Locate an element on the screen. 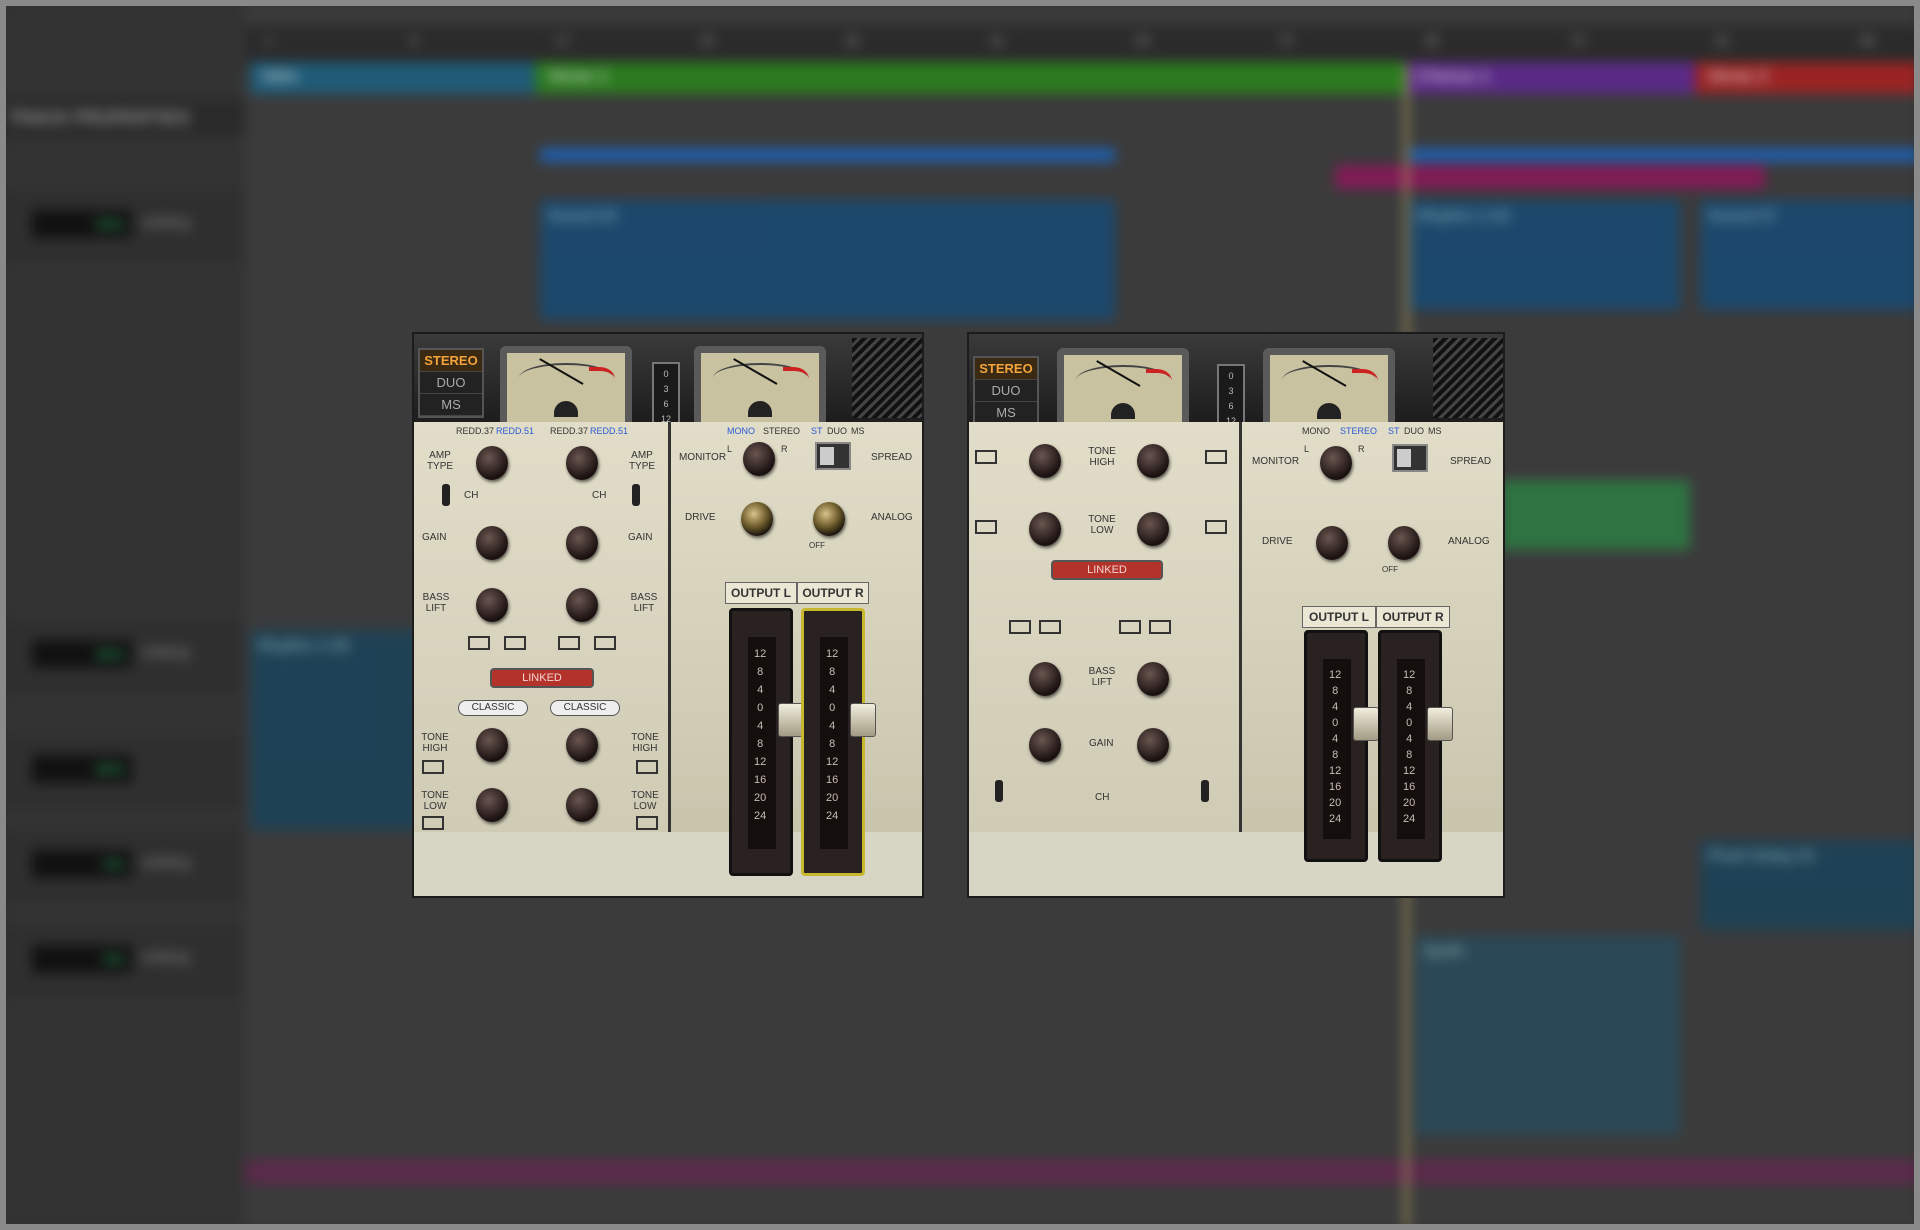 The image size is (1920, 1230). vu-meter-left is located at coordinates (1123, 390).